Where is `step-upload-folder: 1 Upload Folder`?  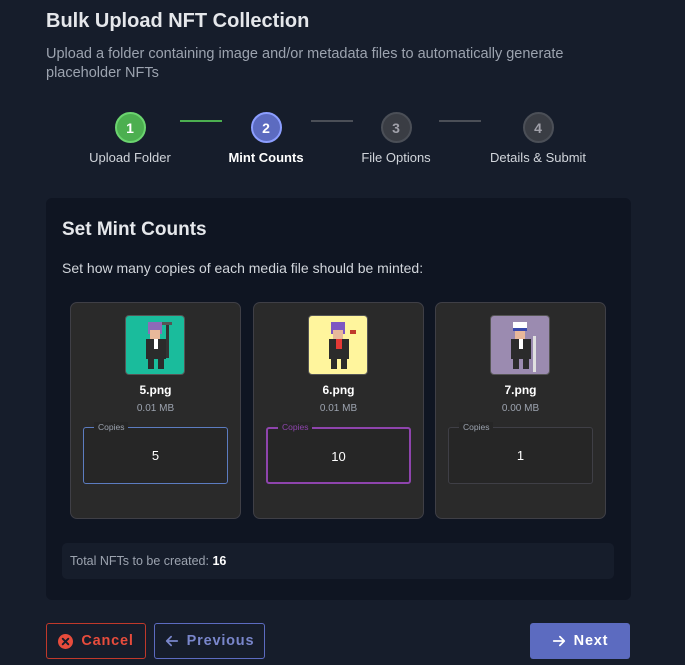 step-upload-folder: 1 Upload Folder is located at coordinates (130, 138).